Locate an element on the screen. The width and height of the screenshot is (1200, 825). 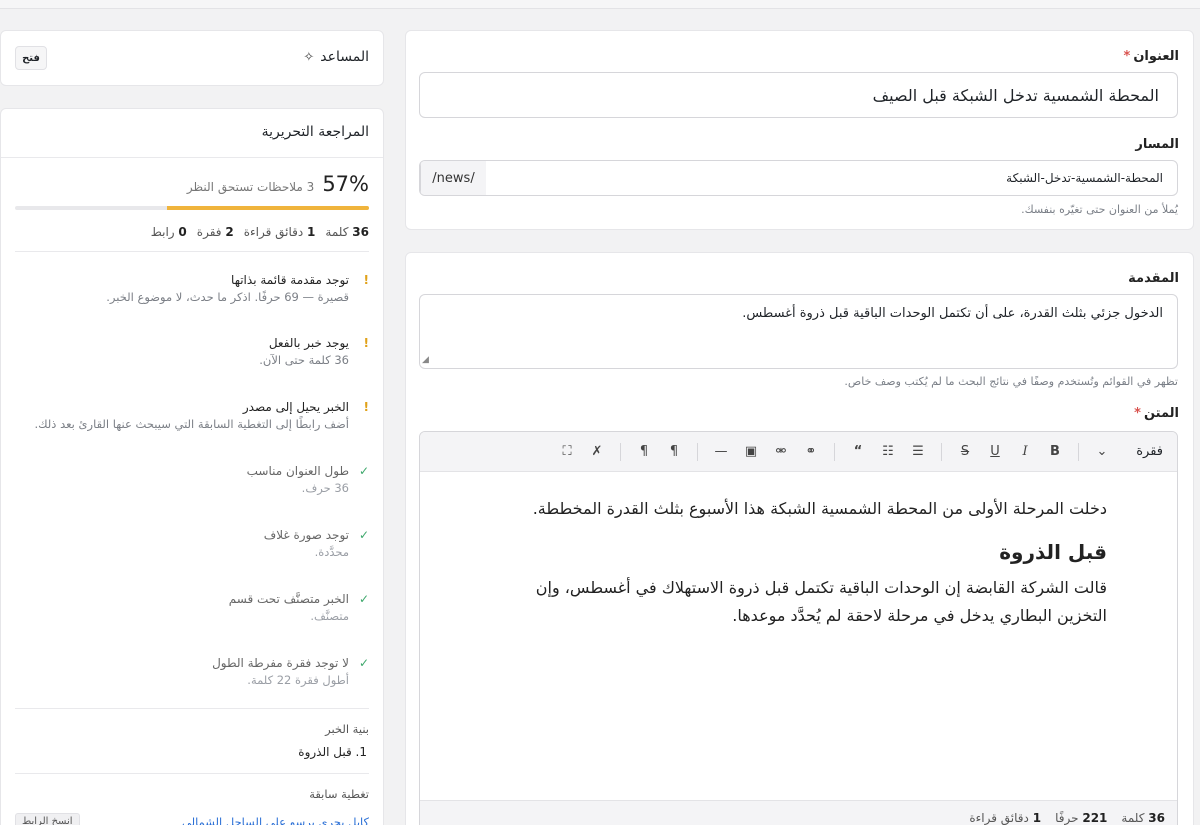
score-progress-fill is located at coordinates (268, 208).